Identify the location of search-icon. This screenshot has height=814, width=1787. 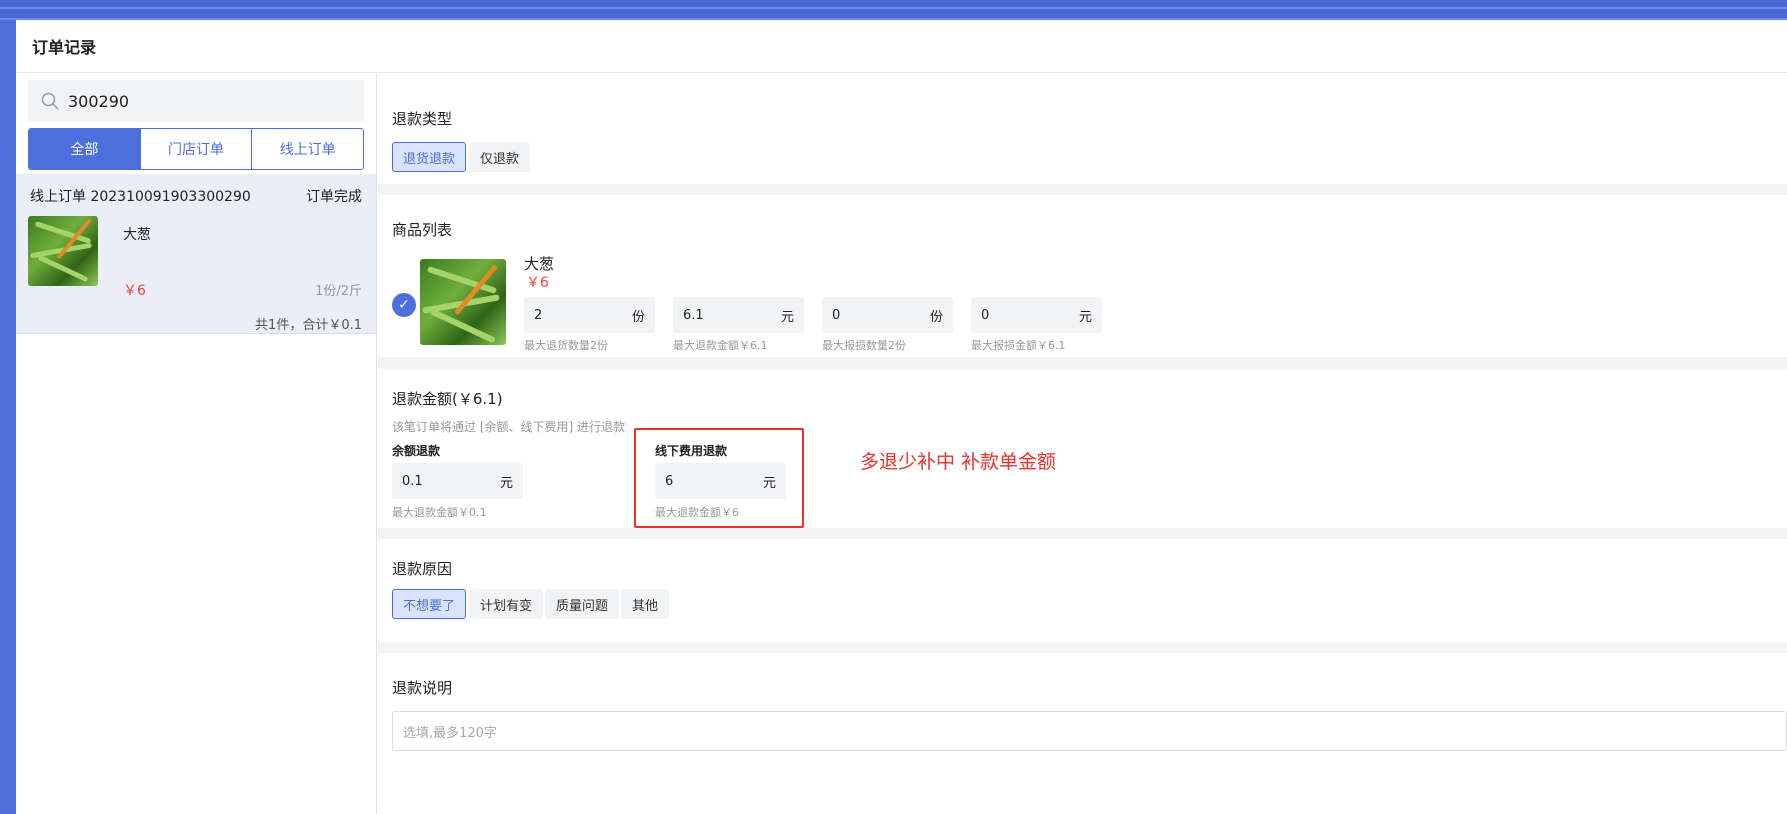
(50, 101).